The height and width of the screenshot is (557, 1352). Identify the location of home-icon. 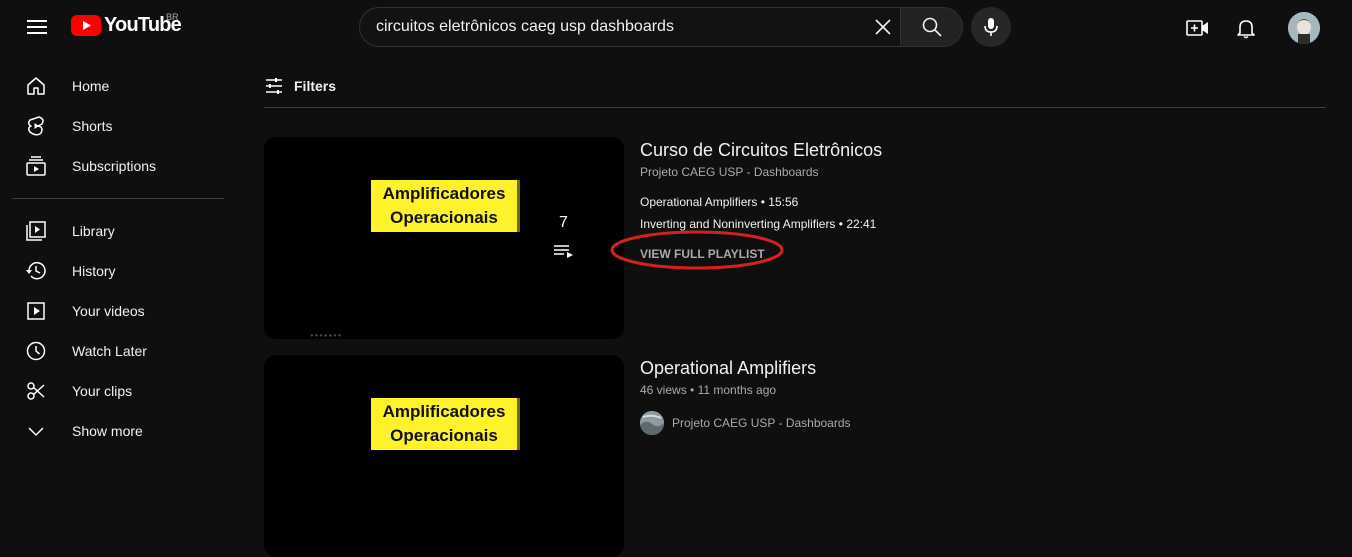
(36, 86).